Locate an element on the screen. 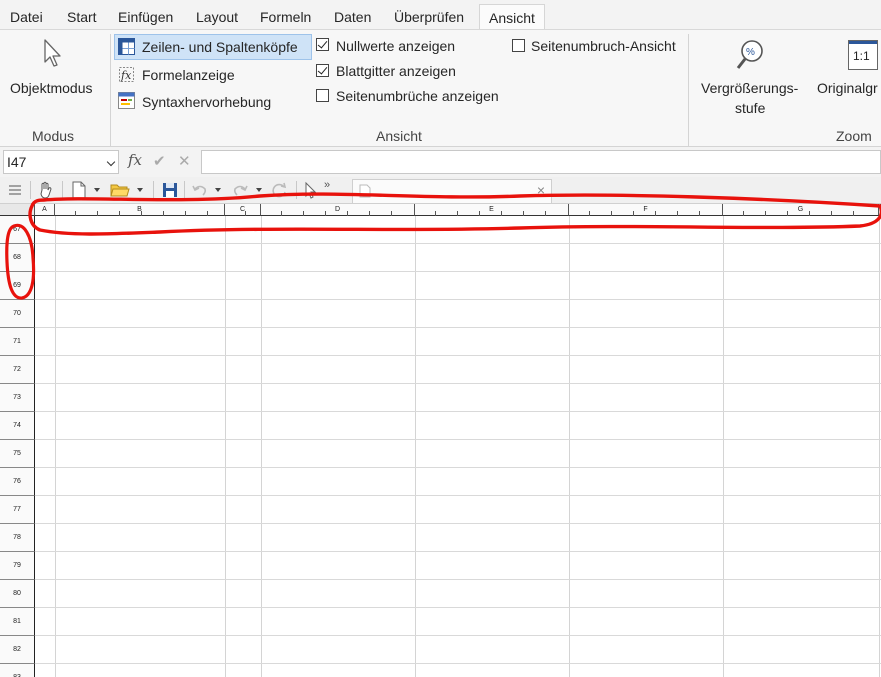 This screenshot has height=677, width=881. row-header-77: 77 is located at coordinates (17, 510).